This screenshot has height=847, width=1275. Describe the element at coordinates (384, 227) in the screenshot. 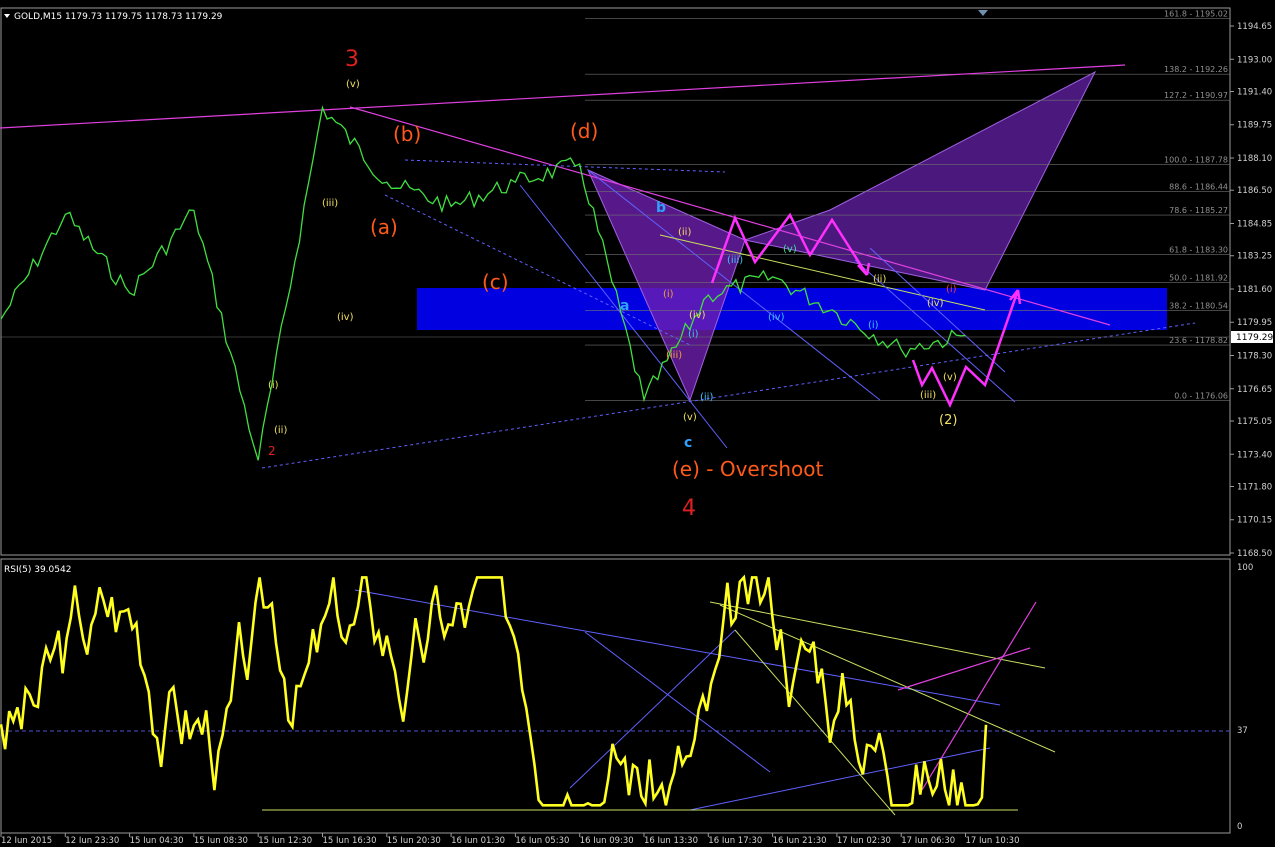

I see `wave-label-a-paren: (a)` at that location.